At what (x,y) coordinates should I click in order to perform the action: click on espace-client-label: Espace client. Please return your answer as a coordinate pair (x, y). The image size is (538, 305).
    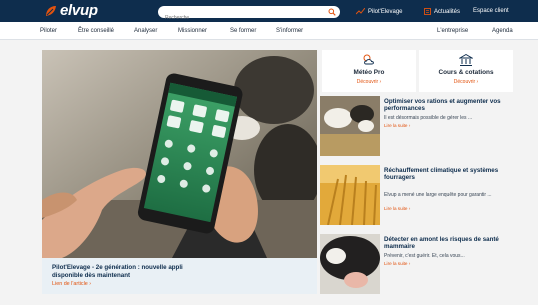
    Looking at the image, I should click on (491, 11).